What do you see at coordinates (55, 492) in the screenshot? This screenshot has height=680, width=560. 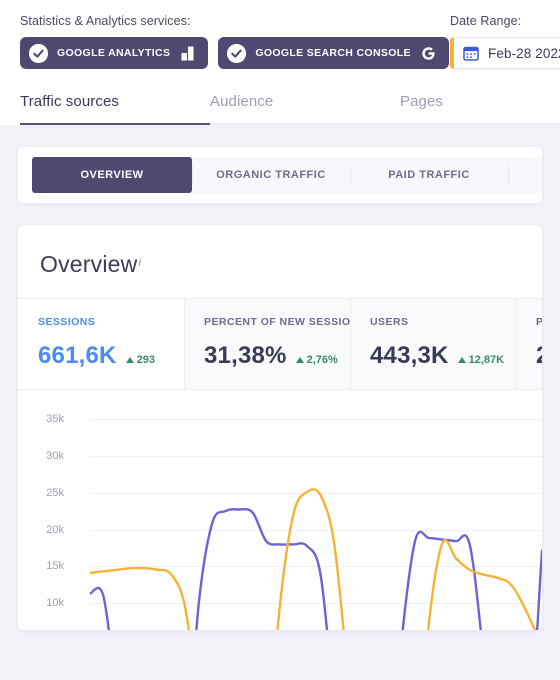 I see `y-axis-tick-label: 25k` at bounding box center [55, 492].